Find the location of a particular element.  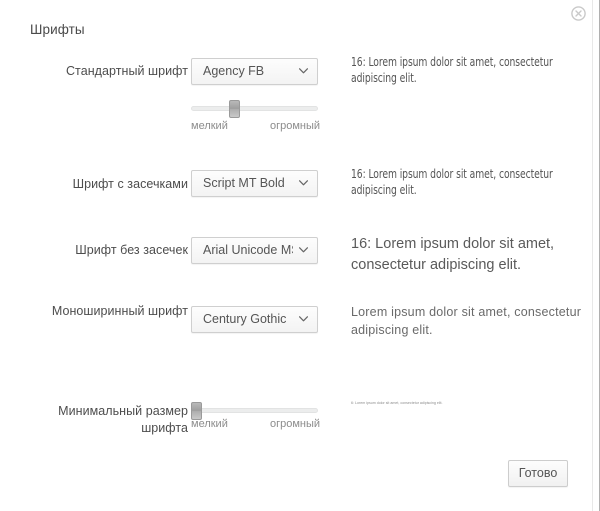

slider-standard-font-size is located at coordinates (254, 110).